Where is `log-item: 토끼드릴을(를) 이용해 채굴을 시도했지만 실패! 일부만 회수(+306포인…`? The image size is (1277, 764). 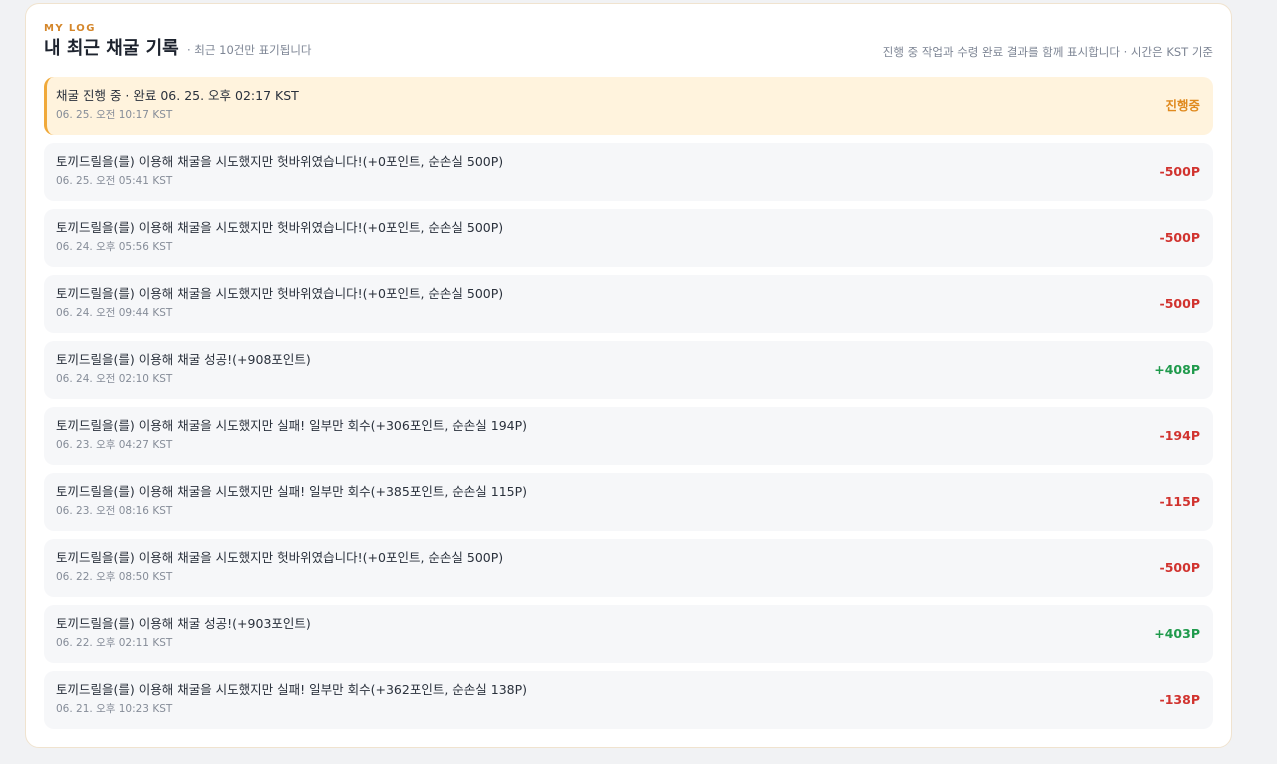 log-item: 토끼드릴을(를) 이용해 채굴을 시도했지만 실패! 일부만 회수(+306포인… is located at coordinates (628, 436).